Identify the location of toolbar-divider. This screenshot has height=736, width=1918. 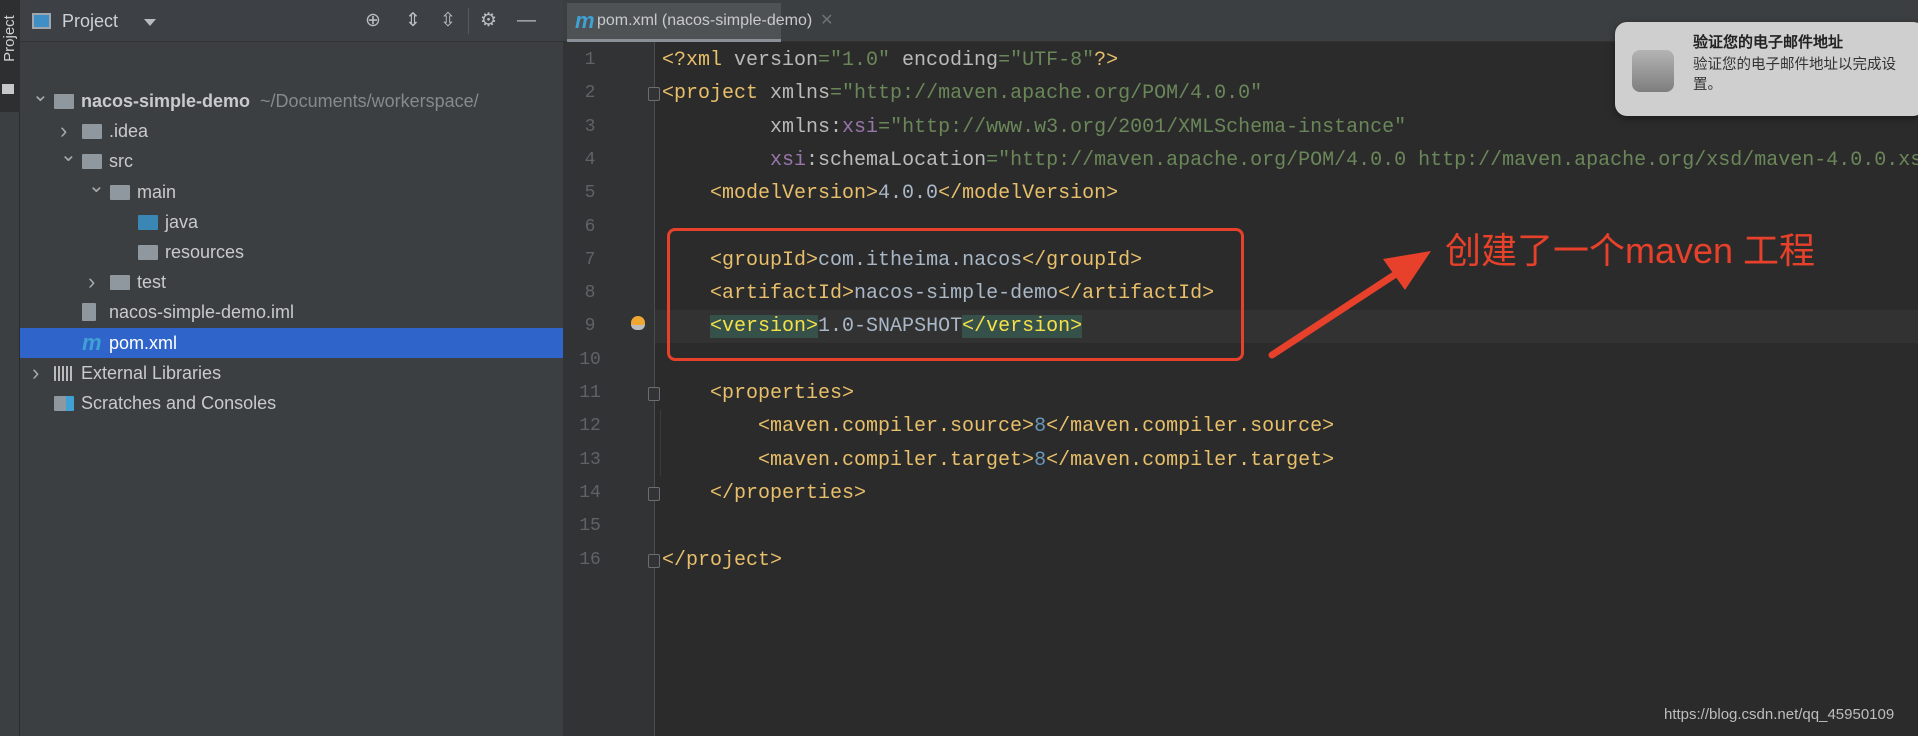
(468, 21).